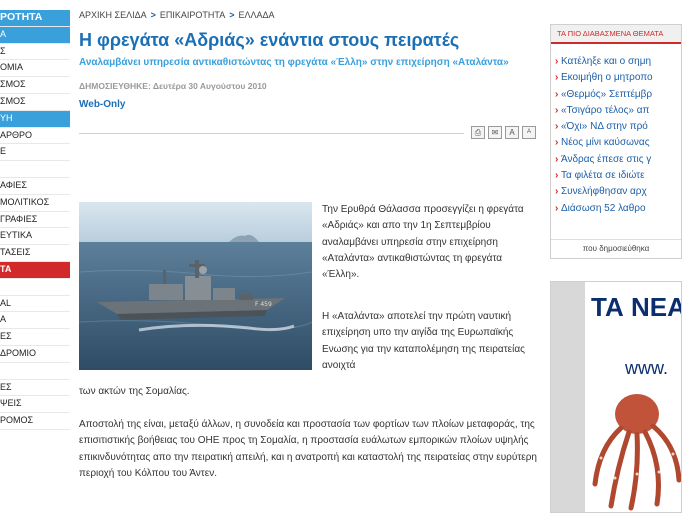 The height and width of the screenshot is (513, 682). Describe the element at coordinates (35, 237) in the screenshot. I see `left-nav-item: ΕΥΤΙΚΑ` at that location.